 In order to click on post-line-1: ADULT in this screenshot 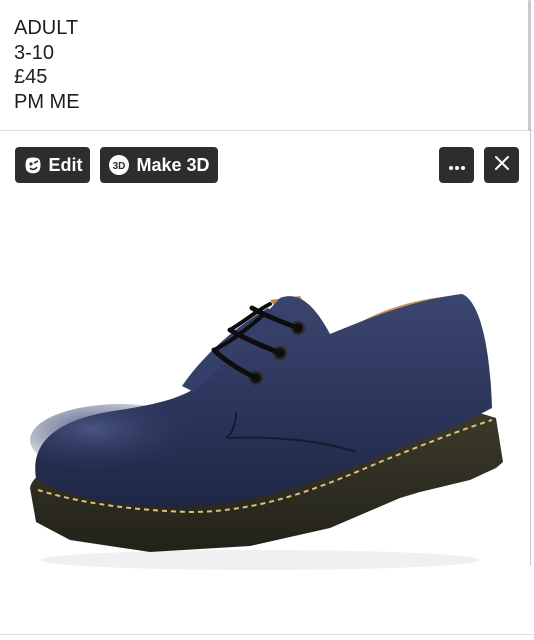, I will do `click(46, 28)`.